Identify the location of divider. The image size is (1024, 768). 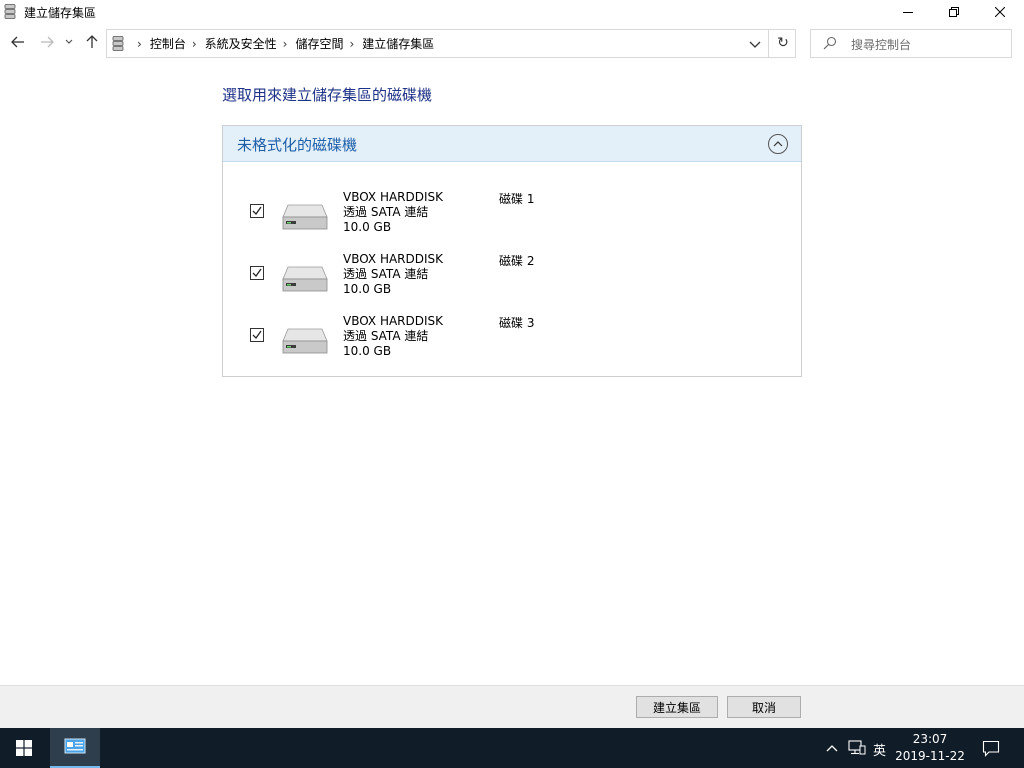
(768, 43).